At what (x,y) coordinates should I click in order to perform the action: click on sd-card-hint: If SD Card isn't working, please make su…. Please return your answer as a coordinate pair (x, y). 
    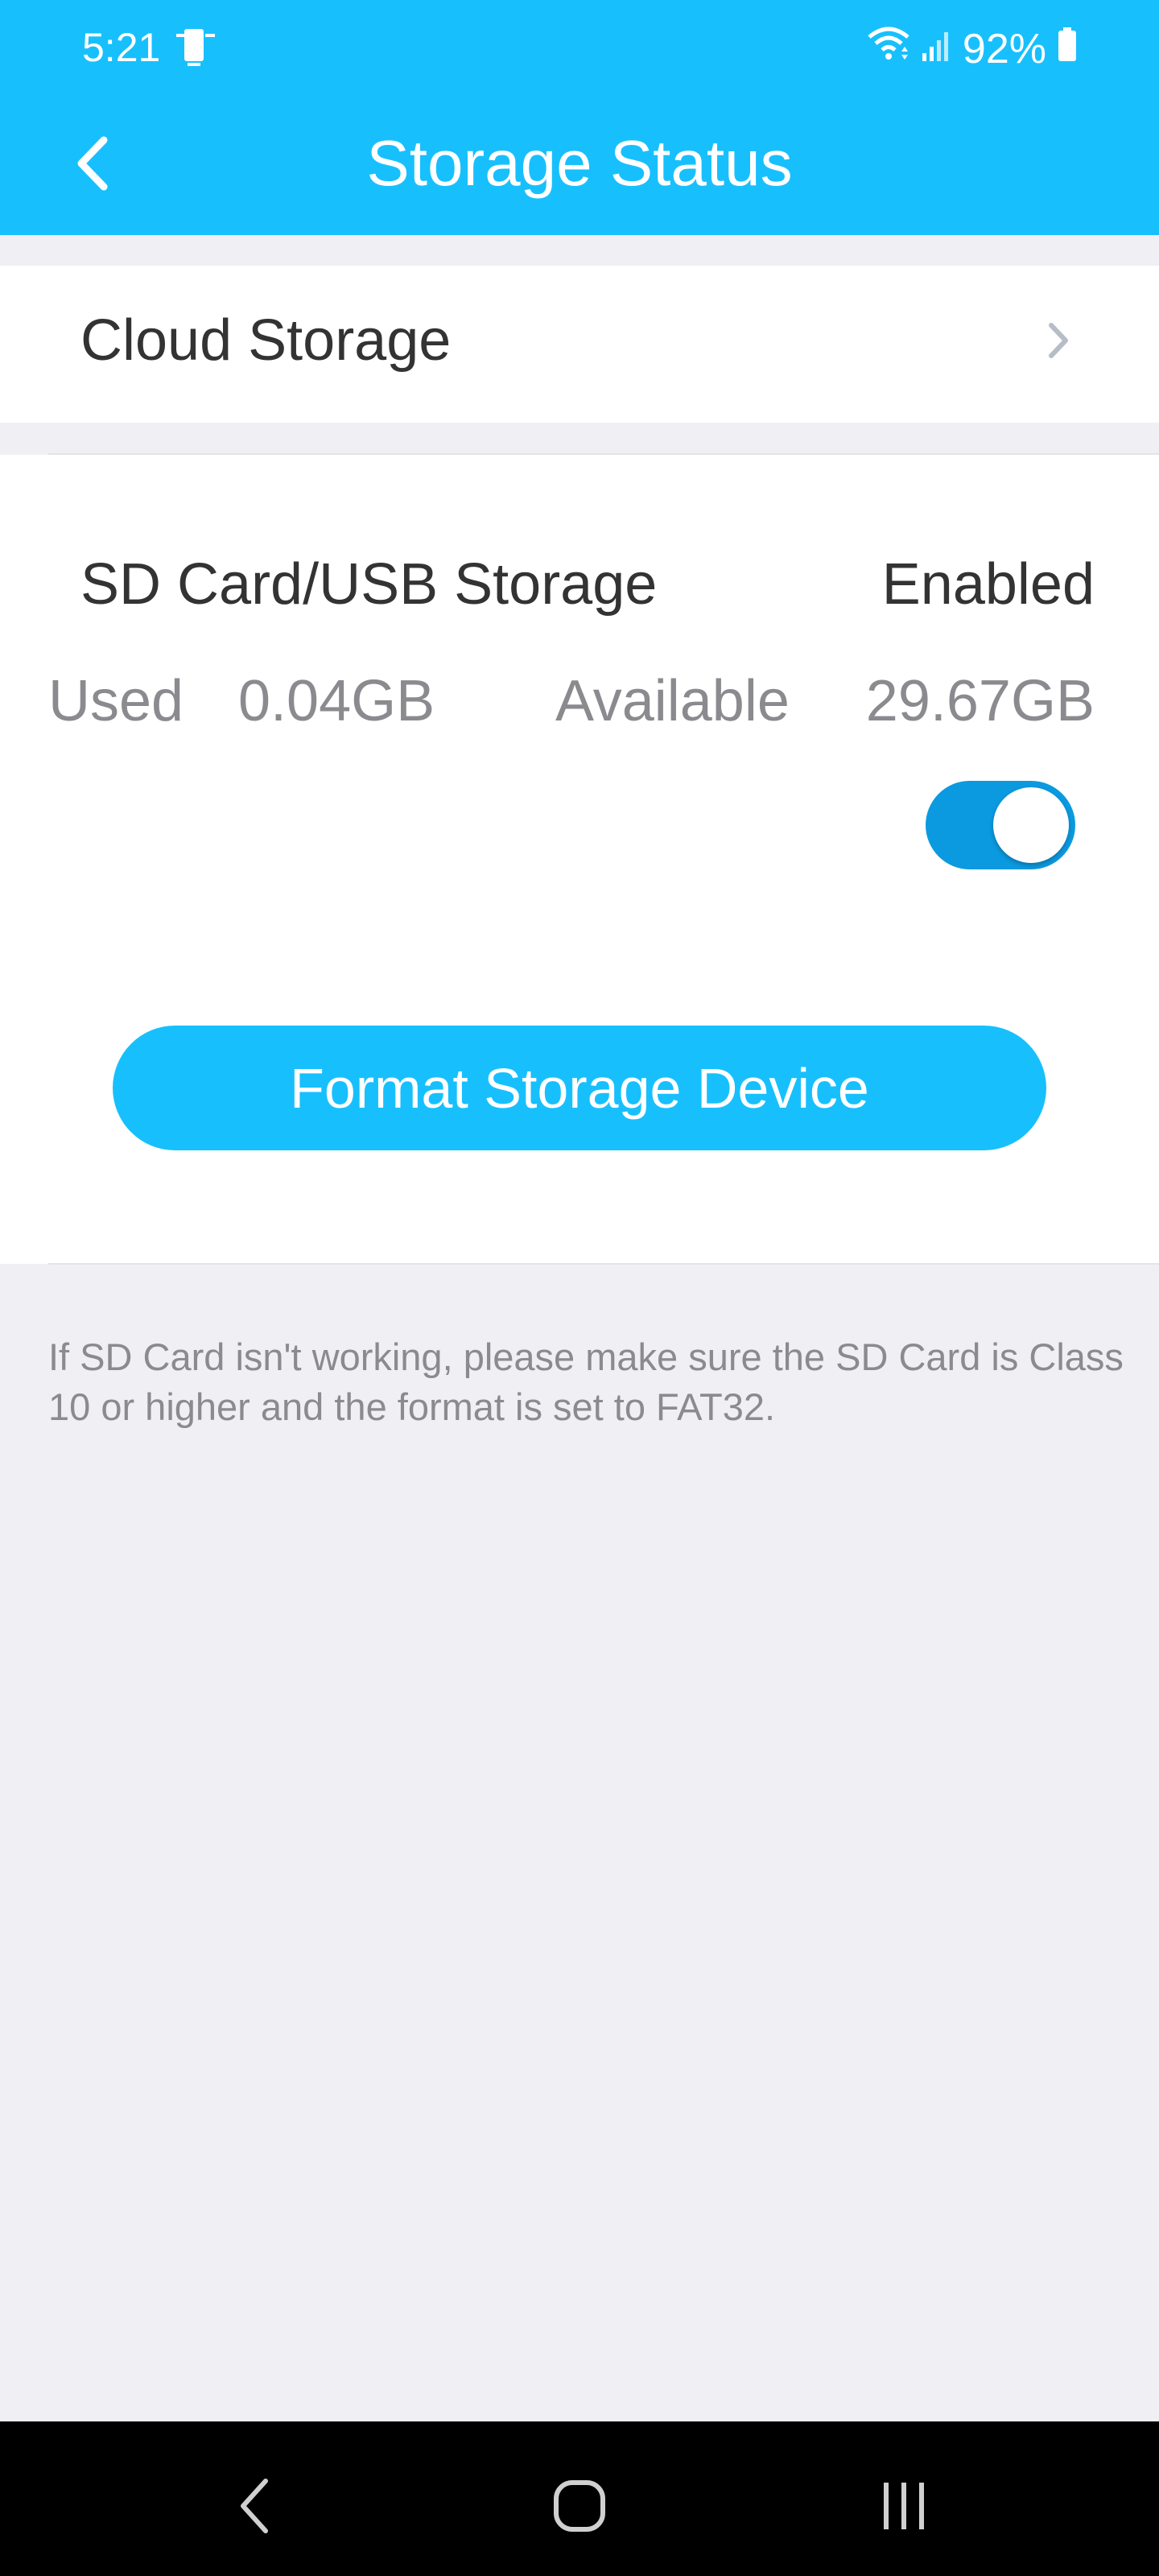
    Looking at the image, I should click on (586, 1381).